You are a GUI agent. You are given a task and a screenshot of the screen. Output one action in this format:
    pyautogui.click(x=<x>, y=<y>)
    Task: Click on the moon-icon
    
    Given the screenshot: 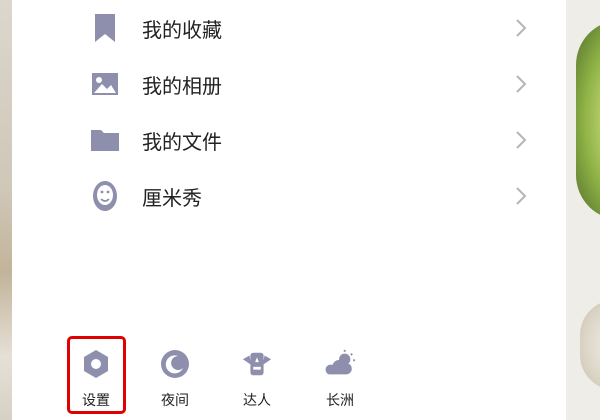 What is the action you would take?
    pyautogui.click(x=175, y=364)
    